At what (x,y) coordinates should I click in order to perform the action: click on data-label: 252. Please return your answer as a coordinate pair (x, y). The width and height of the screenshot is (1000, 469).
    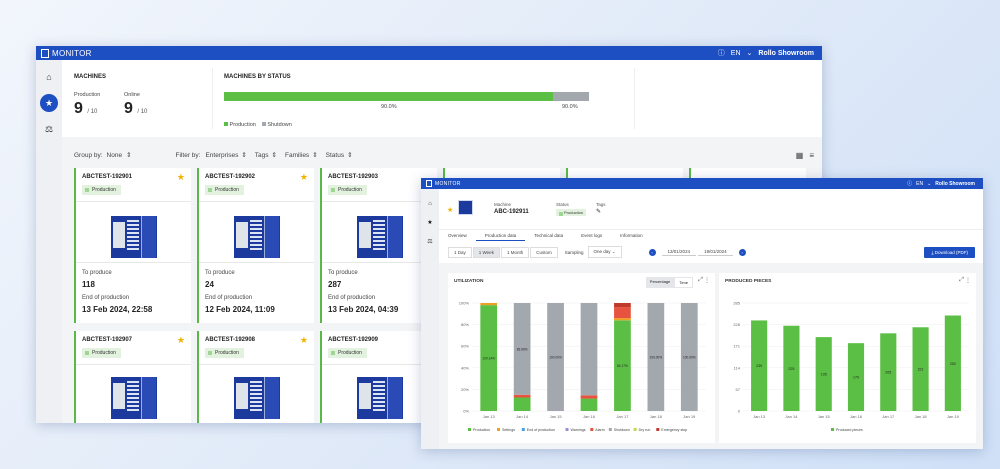
    Looking at the image, I should click on (953, 364).